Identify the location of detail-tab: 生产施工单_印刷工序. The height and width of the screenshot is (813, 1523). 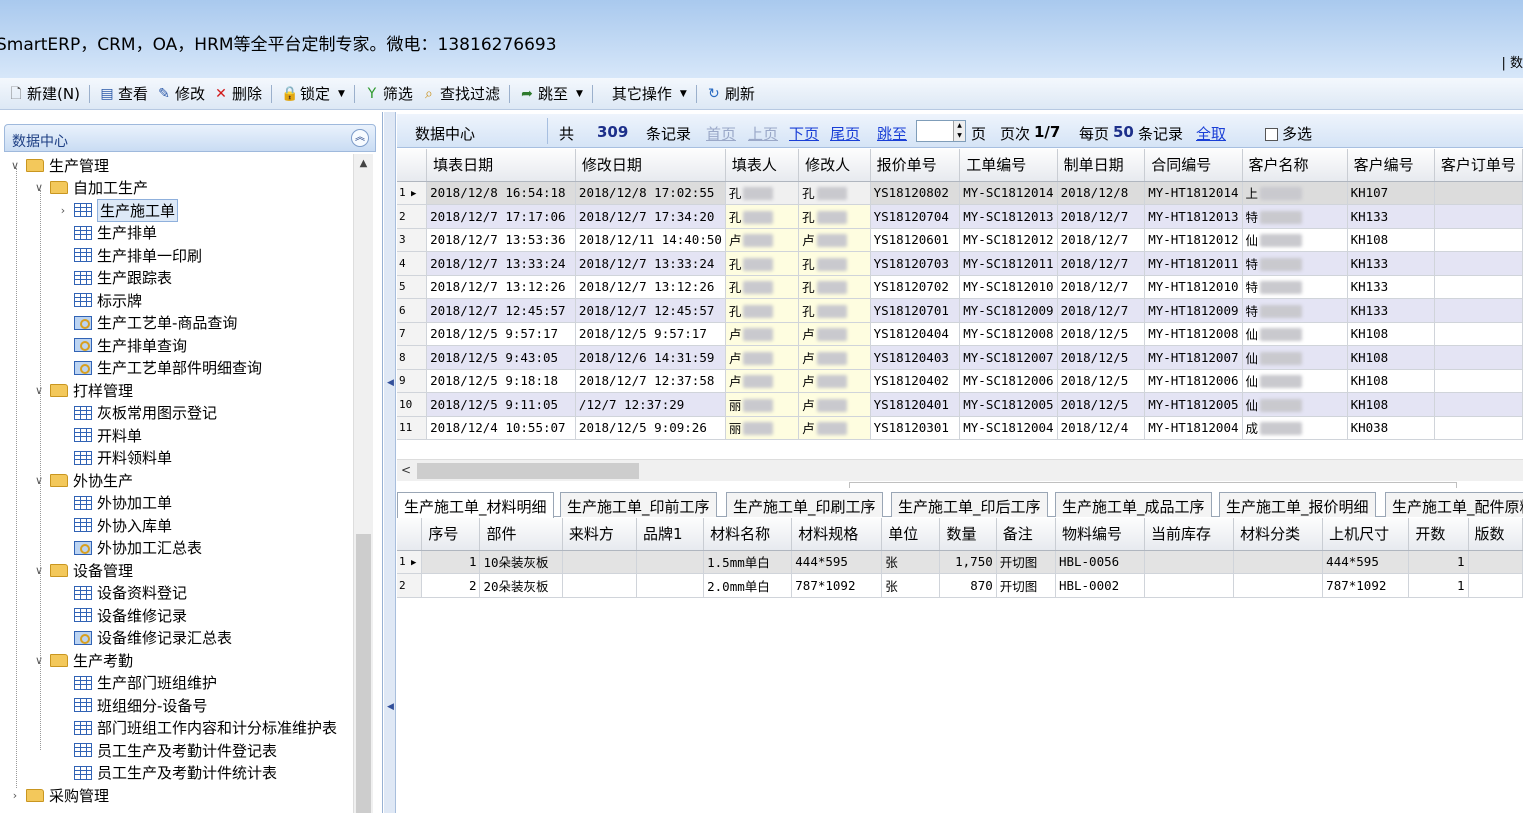
(804, 504).